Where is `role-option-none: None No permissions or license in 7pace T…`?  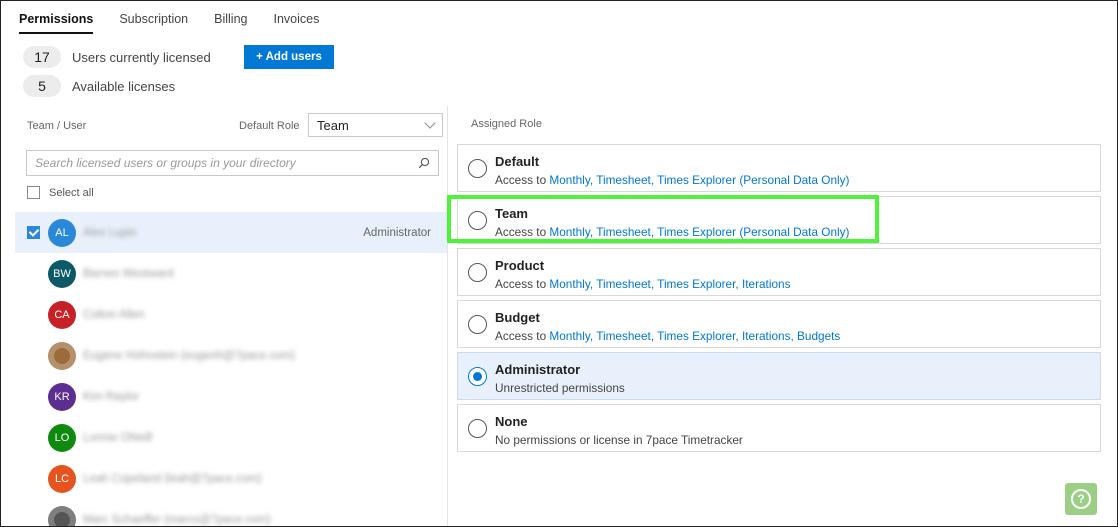 role-option-none: None No permissions or license in 7pace T… is located at coordinates (779, 428).